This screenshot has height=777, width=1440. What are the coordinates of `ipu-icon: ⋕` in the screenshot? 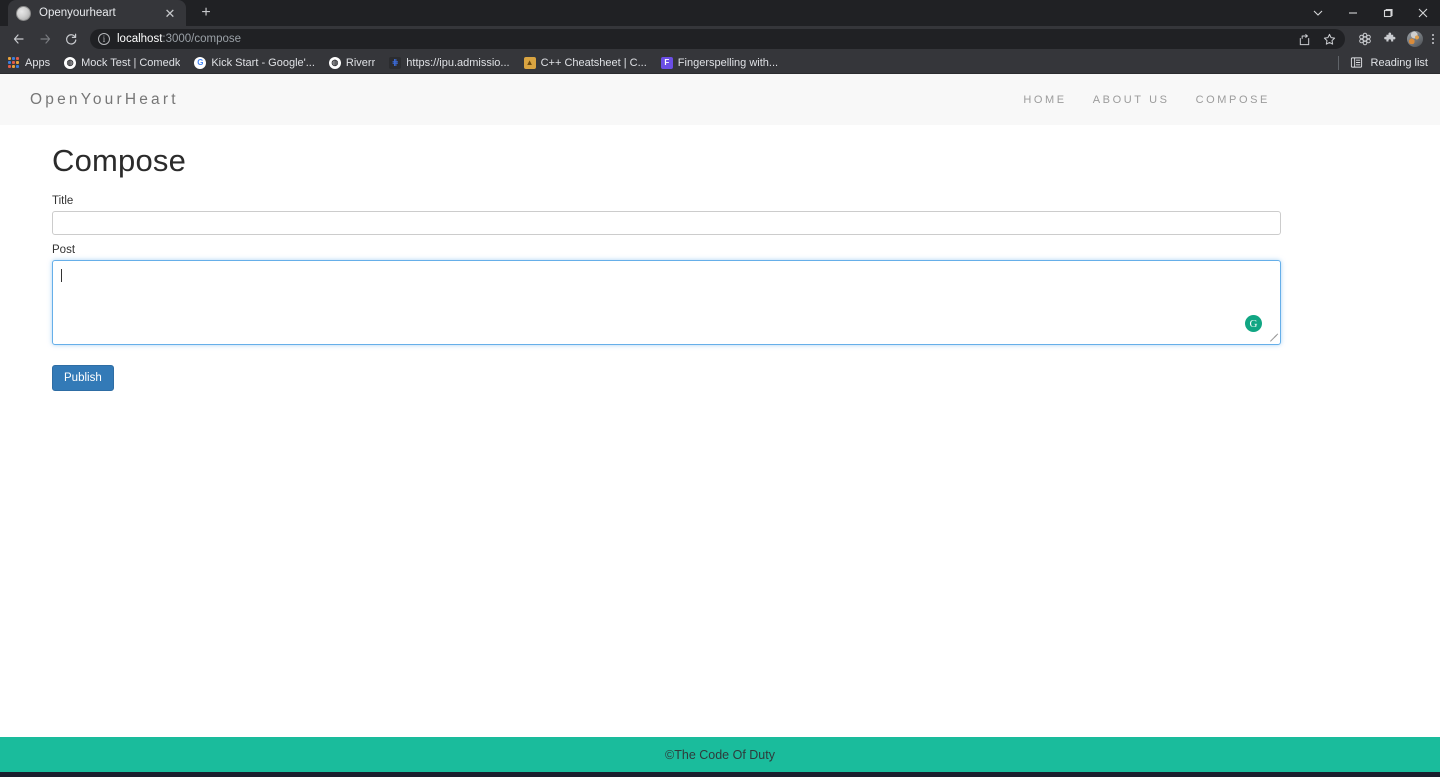 It's located at (395, 62).